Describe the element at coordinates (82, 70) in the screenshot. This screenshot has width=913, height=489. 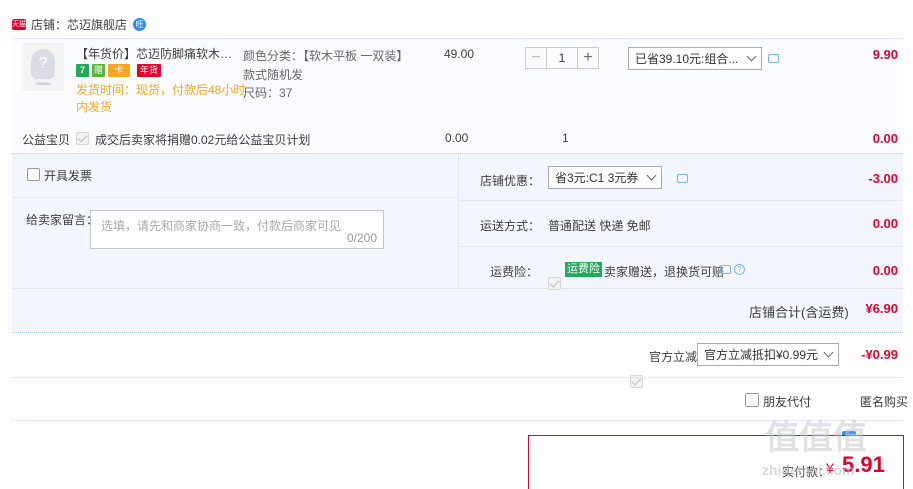
I see `seven-day-return-icon: 7` at that location.